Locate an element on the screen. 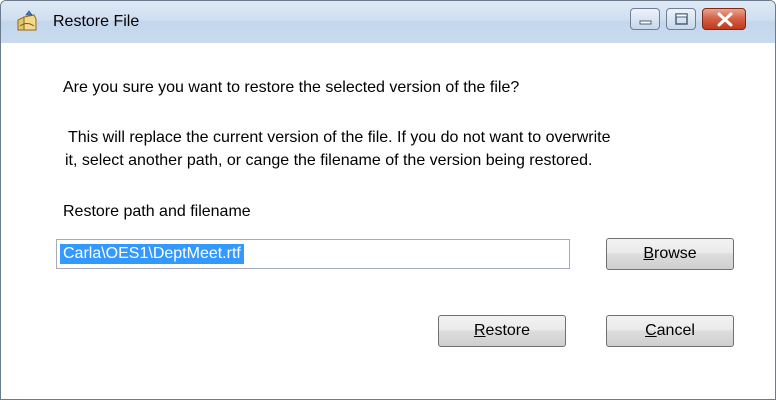  restore-file-icon is located at coordinates (27, 22).